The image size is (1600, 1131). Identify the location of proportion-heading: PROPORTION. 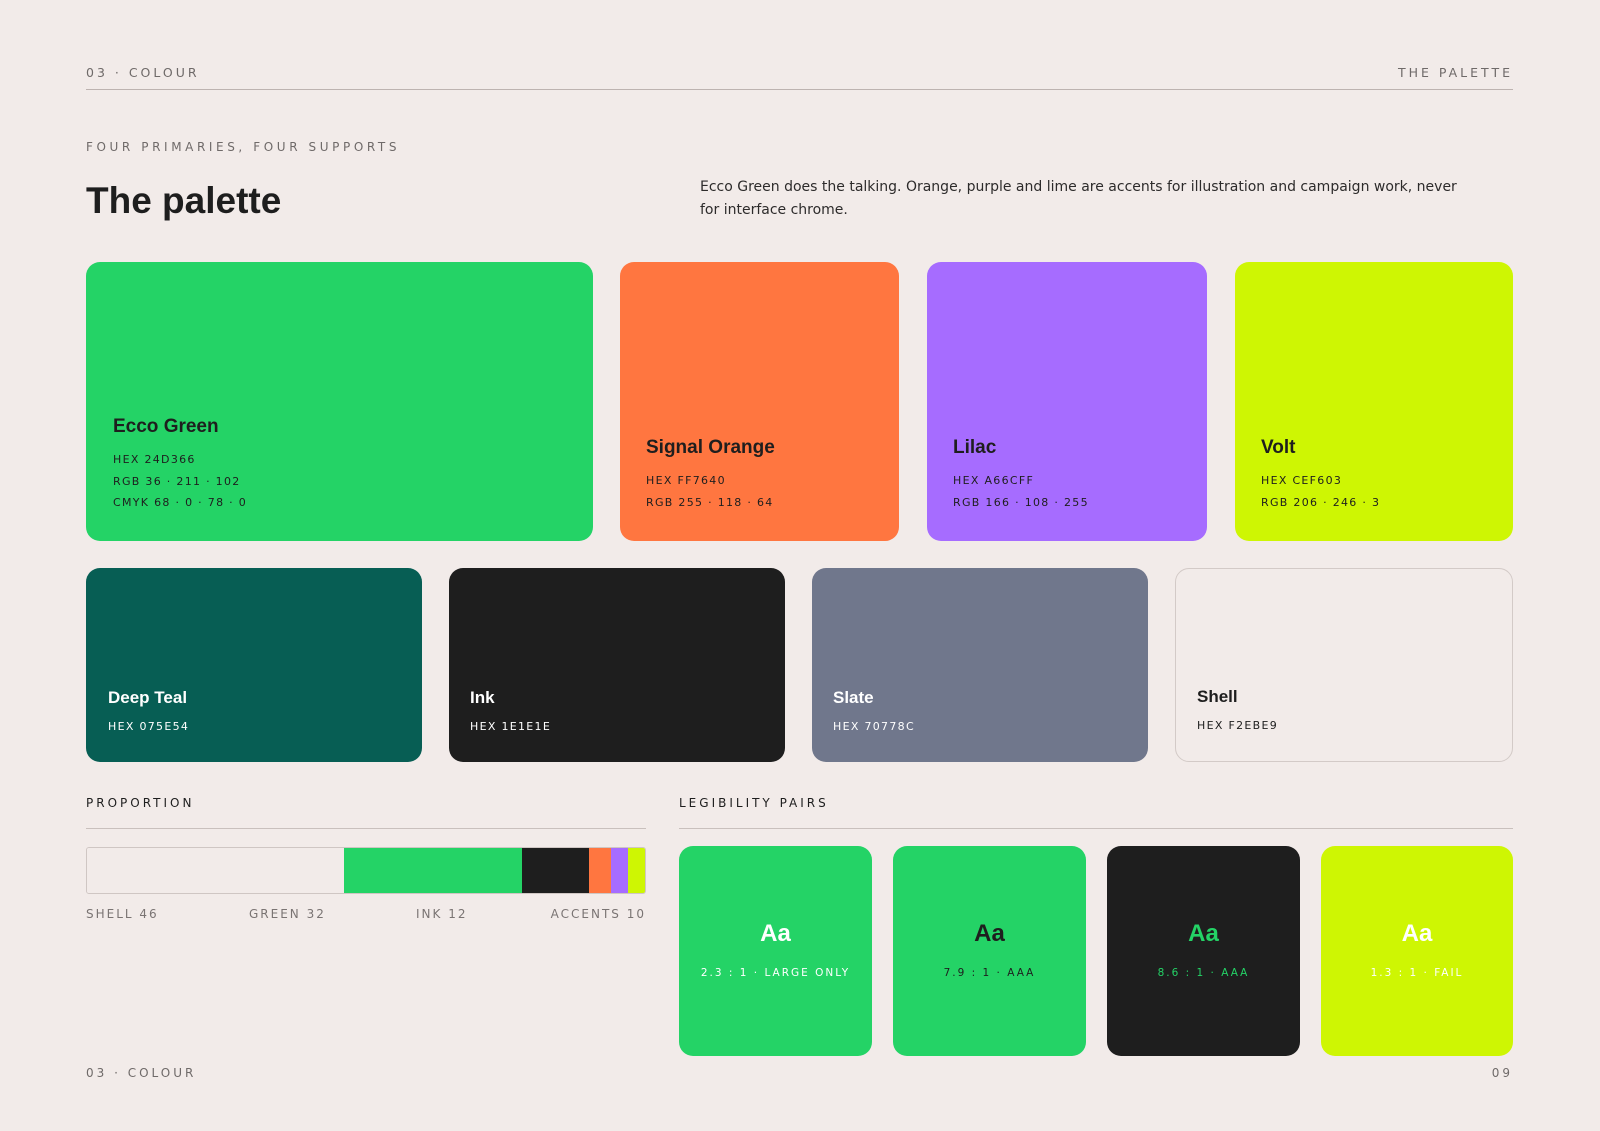
(140, 803).